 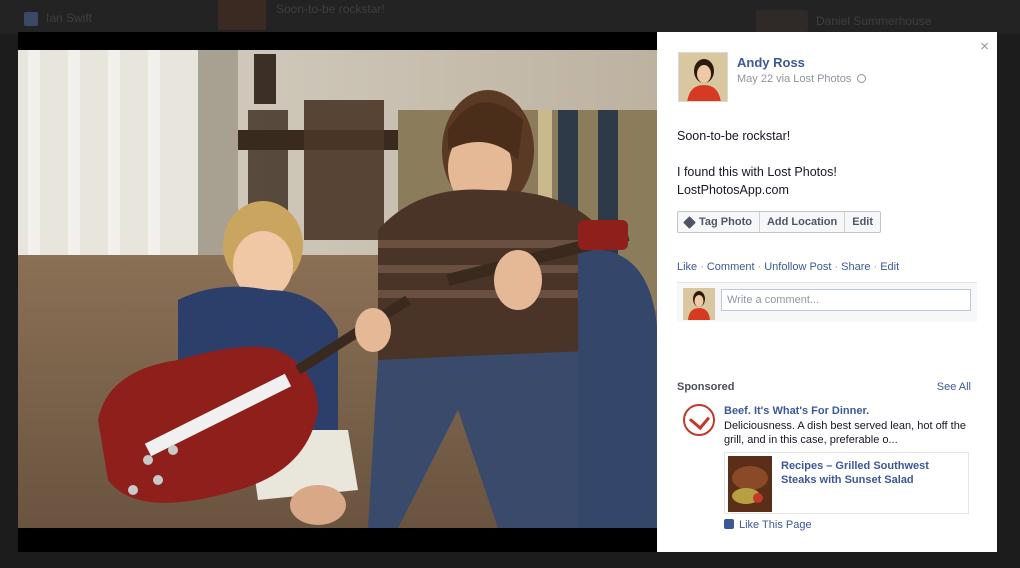 I want to click on avatar-image, so click(x=703, y=77).